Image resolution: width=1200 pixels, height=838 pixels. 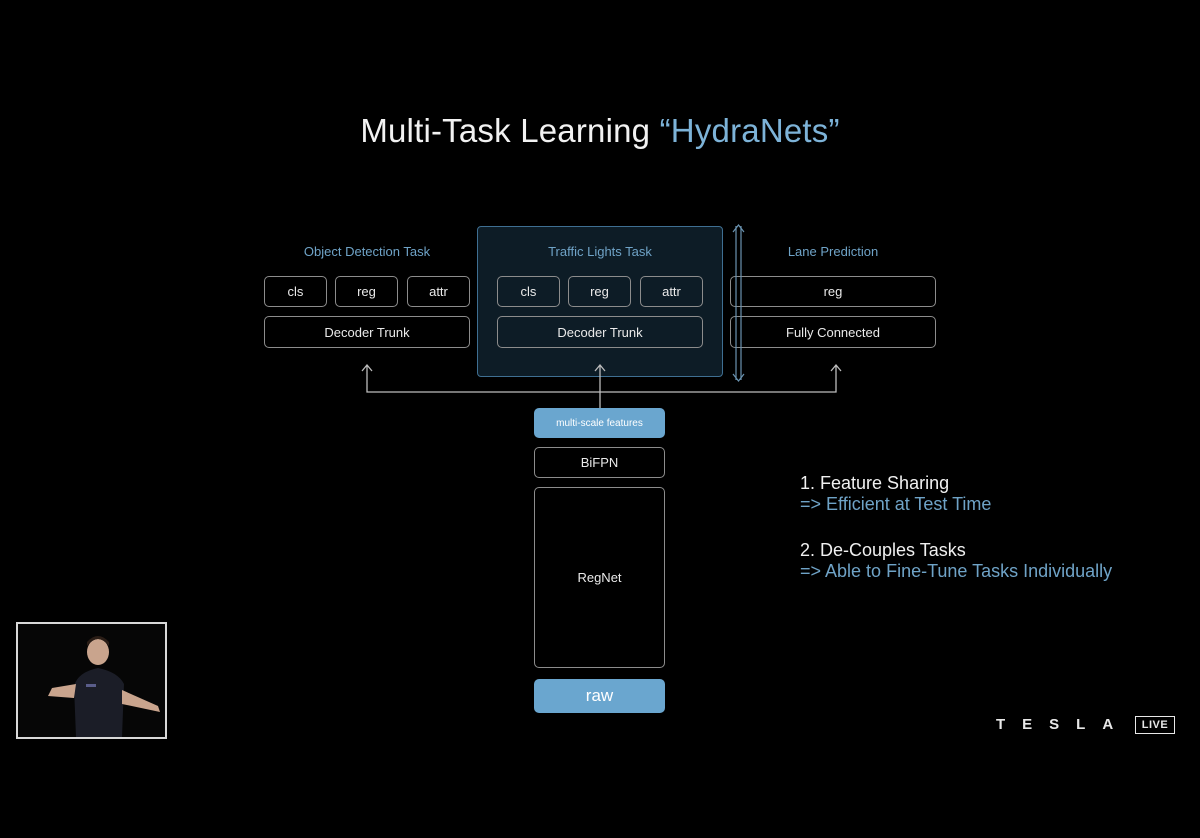 What do you see at coordinates (599, 577) in the screenshot?
I see `regnet-box: RegNet` at bounding box center [599, 577].